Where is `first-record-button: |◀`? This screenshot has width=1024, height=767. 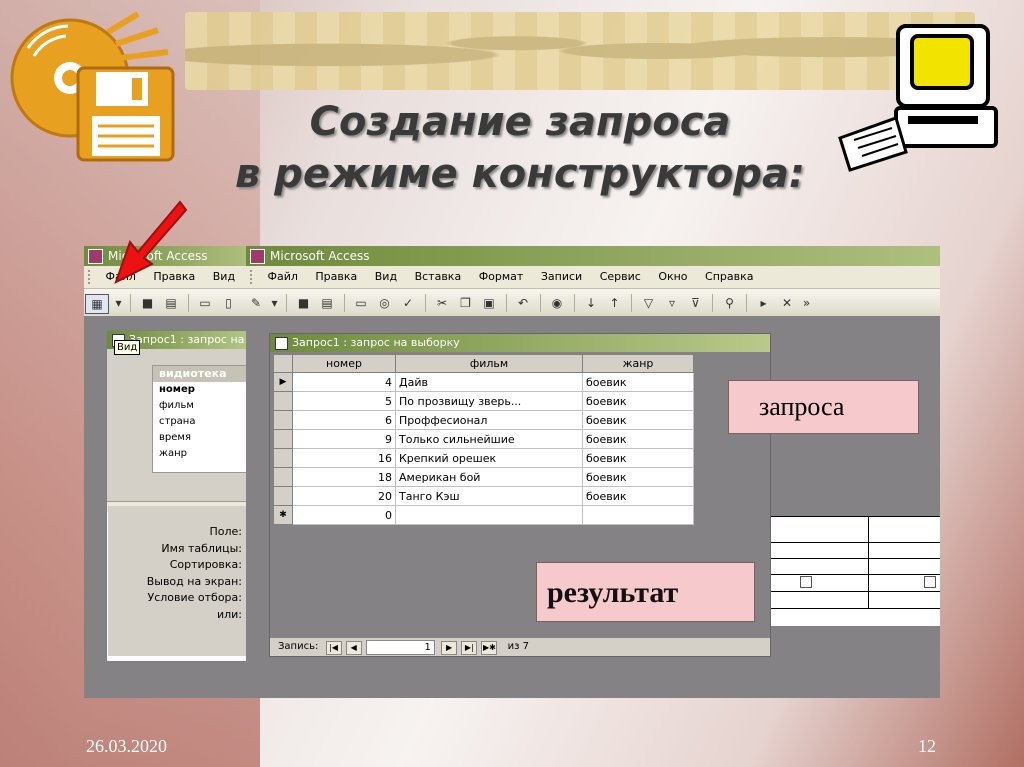
first-record-button: |◀ is located at coordinates (333, 648).